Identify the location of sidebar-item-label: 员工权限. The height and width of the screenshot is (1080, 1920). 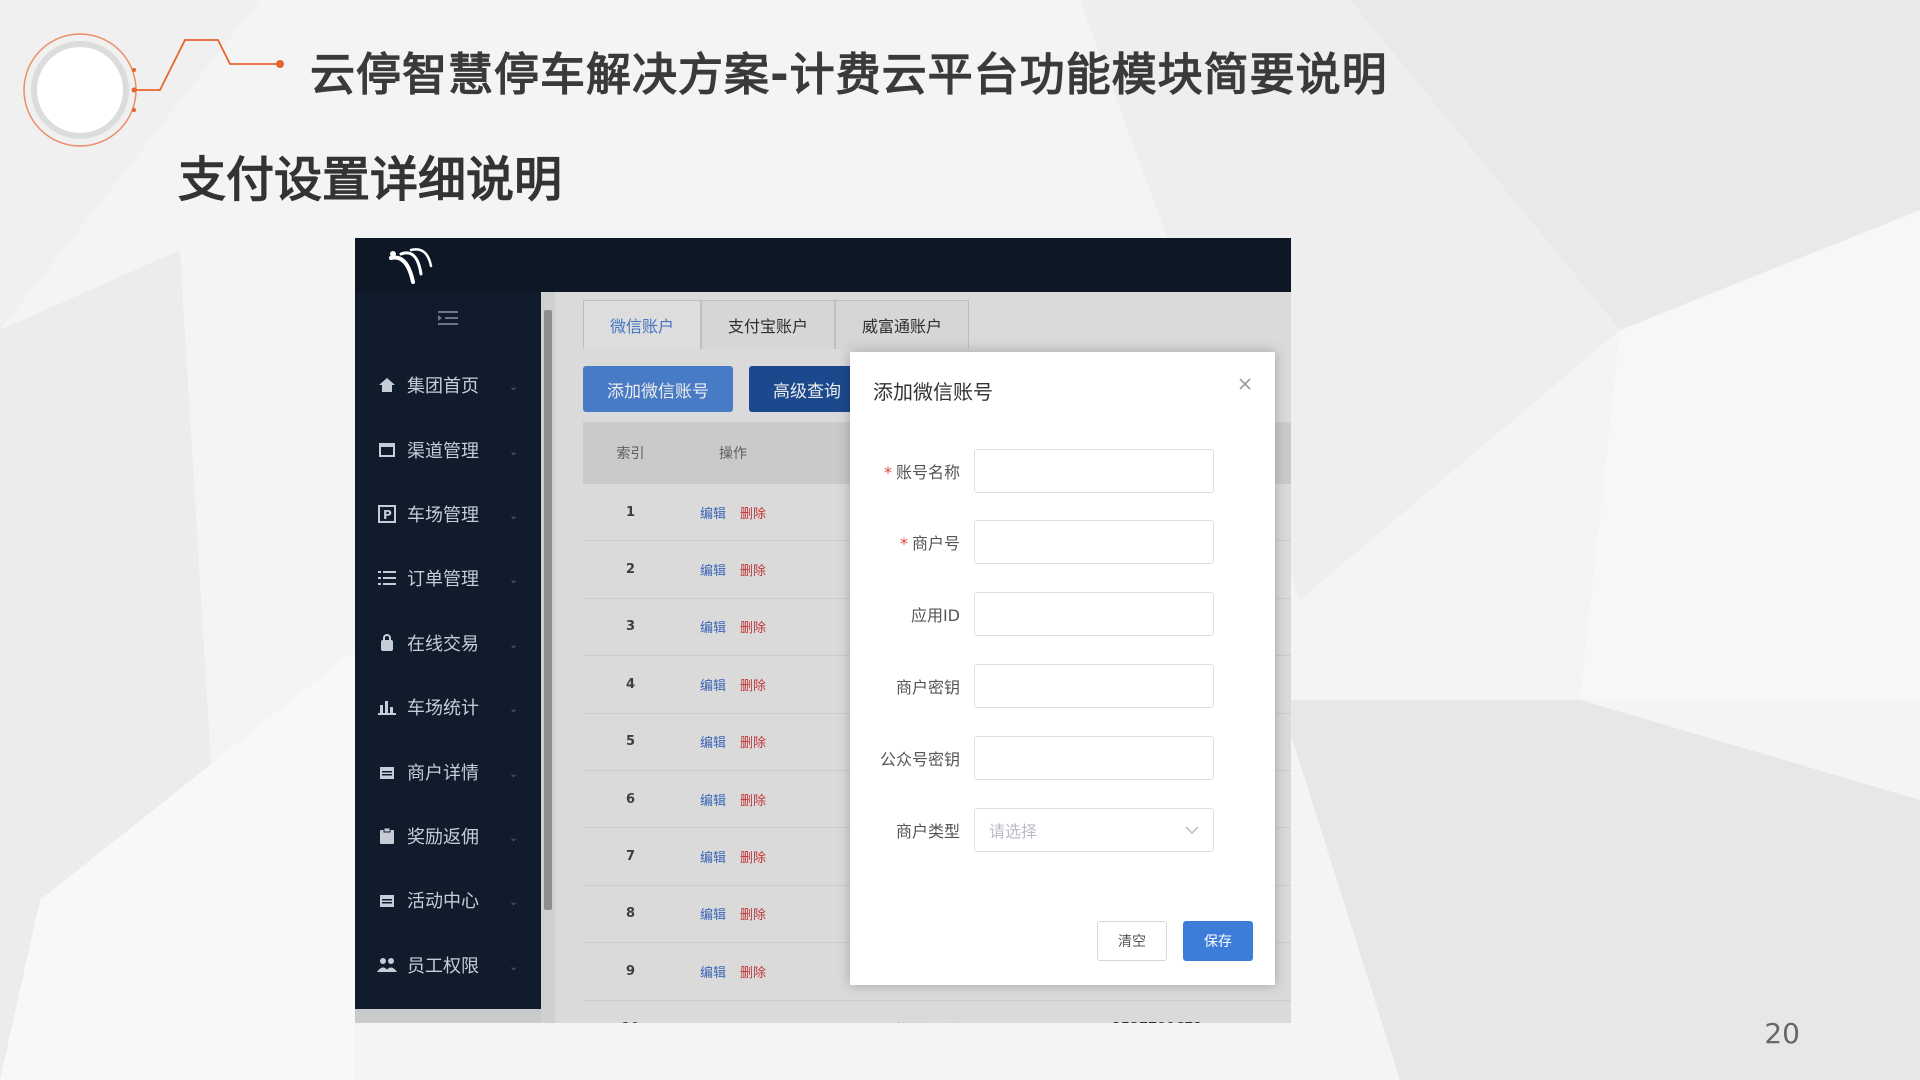
(443, 966).